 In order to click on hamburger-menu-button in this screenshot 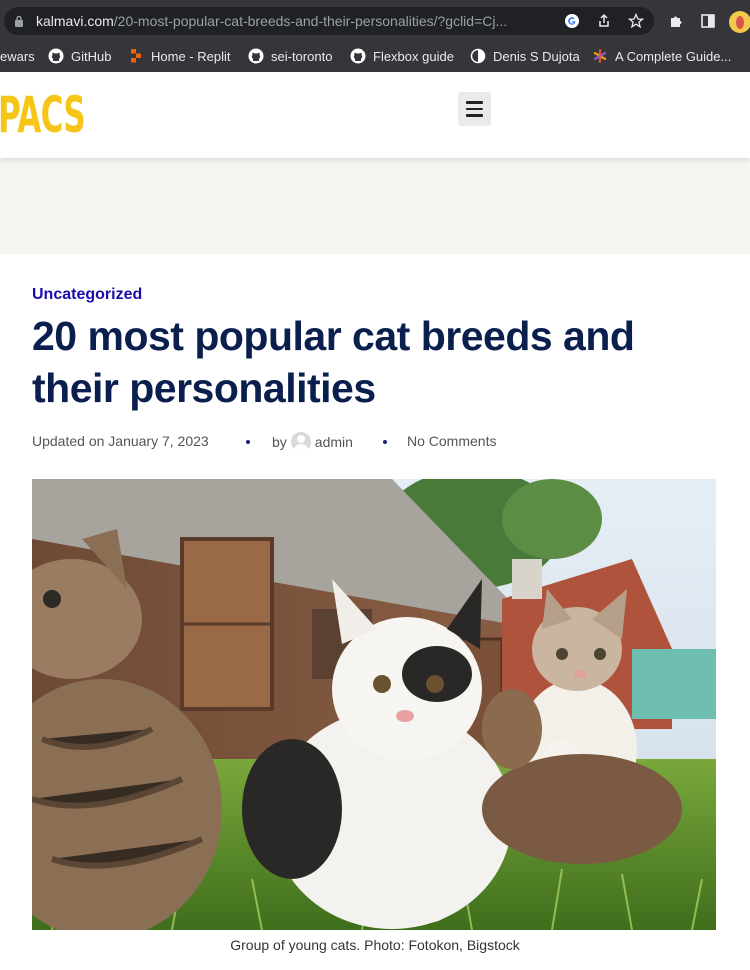, I will do `click(474, 109)`.